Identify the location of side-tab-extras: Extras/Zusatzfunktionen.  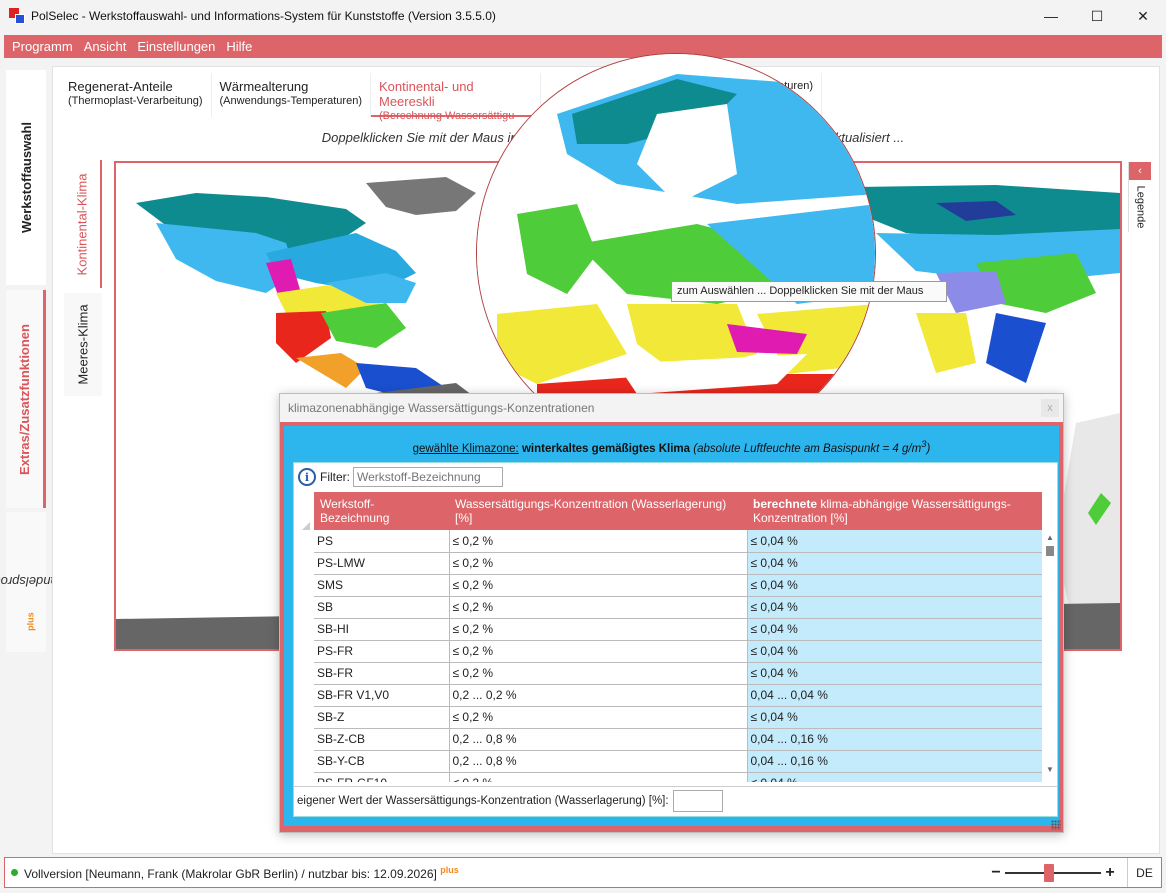
(26, 399).